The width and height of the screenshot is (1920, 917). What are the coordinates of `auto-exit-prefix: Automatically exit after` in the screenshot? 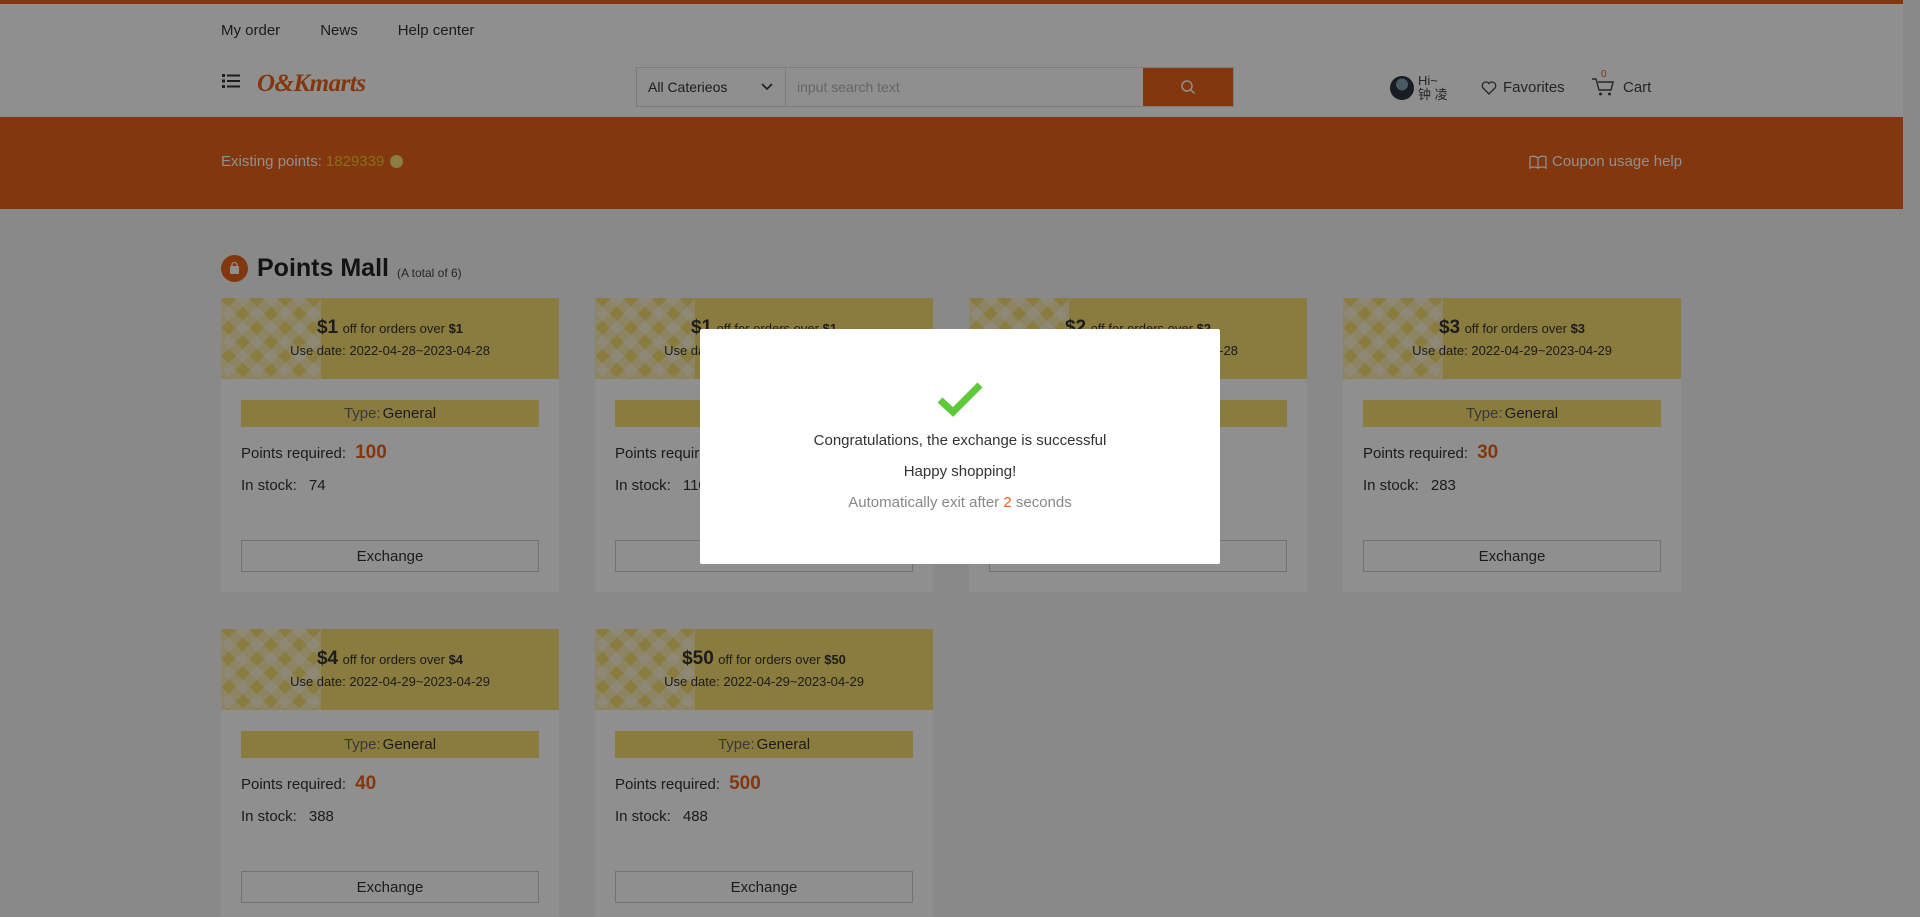 It's located at (924, 502).